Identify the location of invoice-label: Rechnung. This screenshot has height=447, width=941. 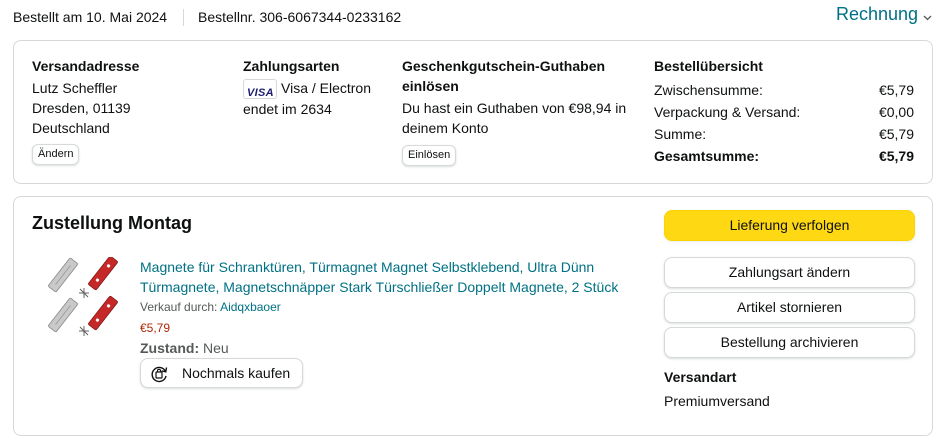
(877, 14).